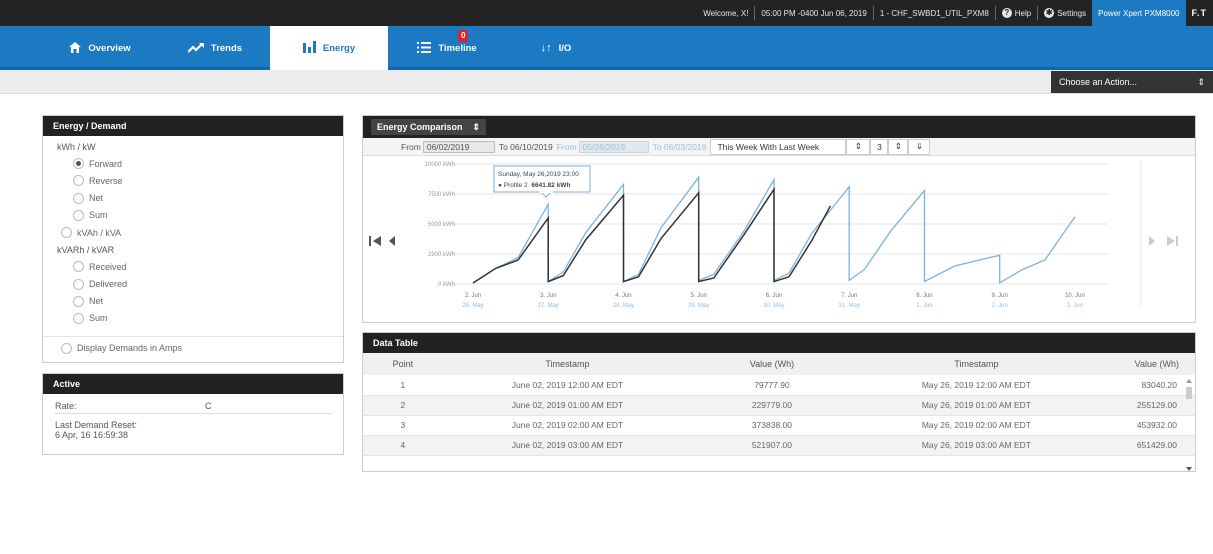 The height and width of the screenshot is (554, 1213). I want to click on tab-io: ↓↑ I/O, so click(556, 48).